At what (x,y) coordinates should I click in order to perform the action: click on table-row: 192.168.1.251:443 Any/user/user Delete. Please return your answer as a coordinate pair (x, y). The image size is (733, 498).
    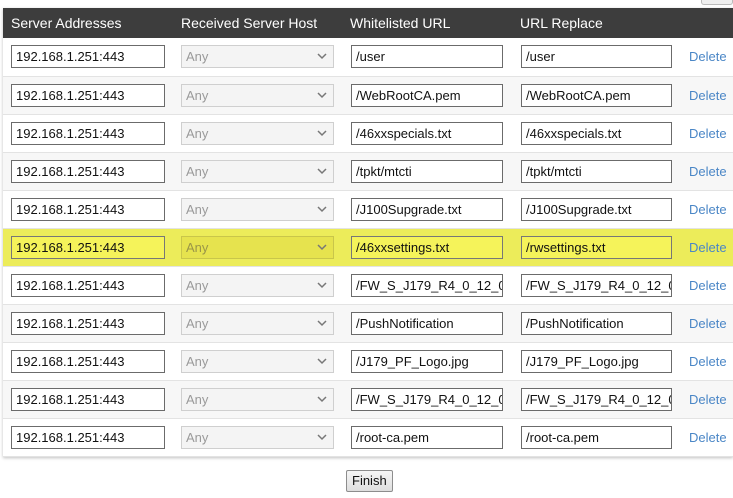
    Looking at the image, I should click on (368, 57).